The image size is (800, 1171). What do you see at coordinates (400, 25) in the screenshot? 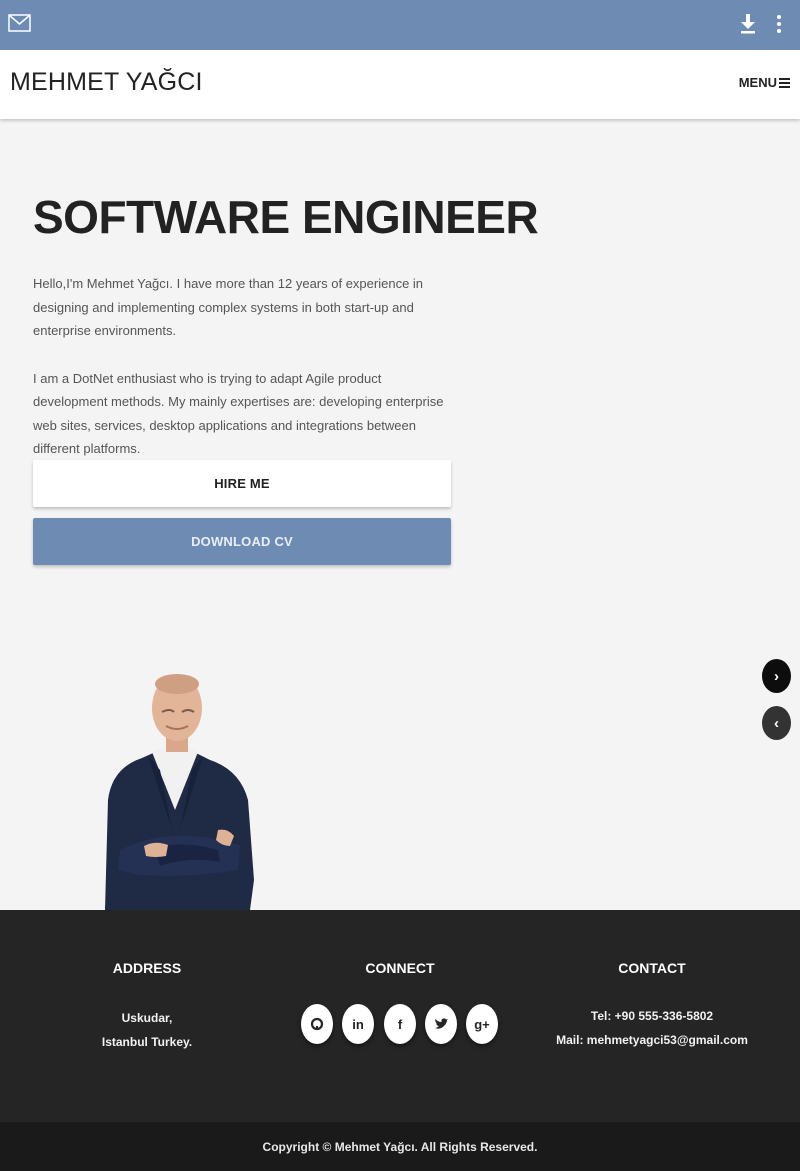
I see `top-bar` at bounding box center [400, 25].